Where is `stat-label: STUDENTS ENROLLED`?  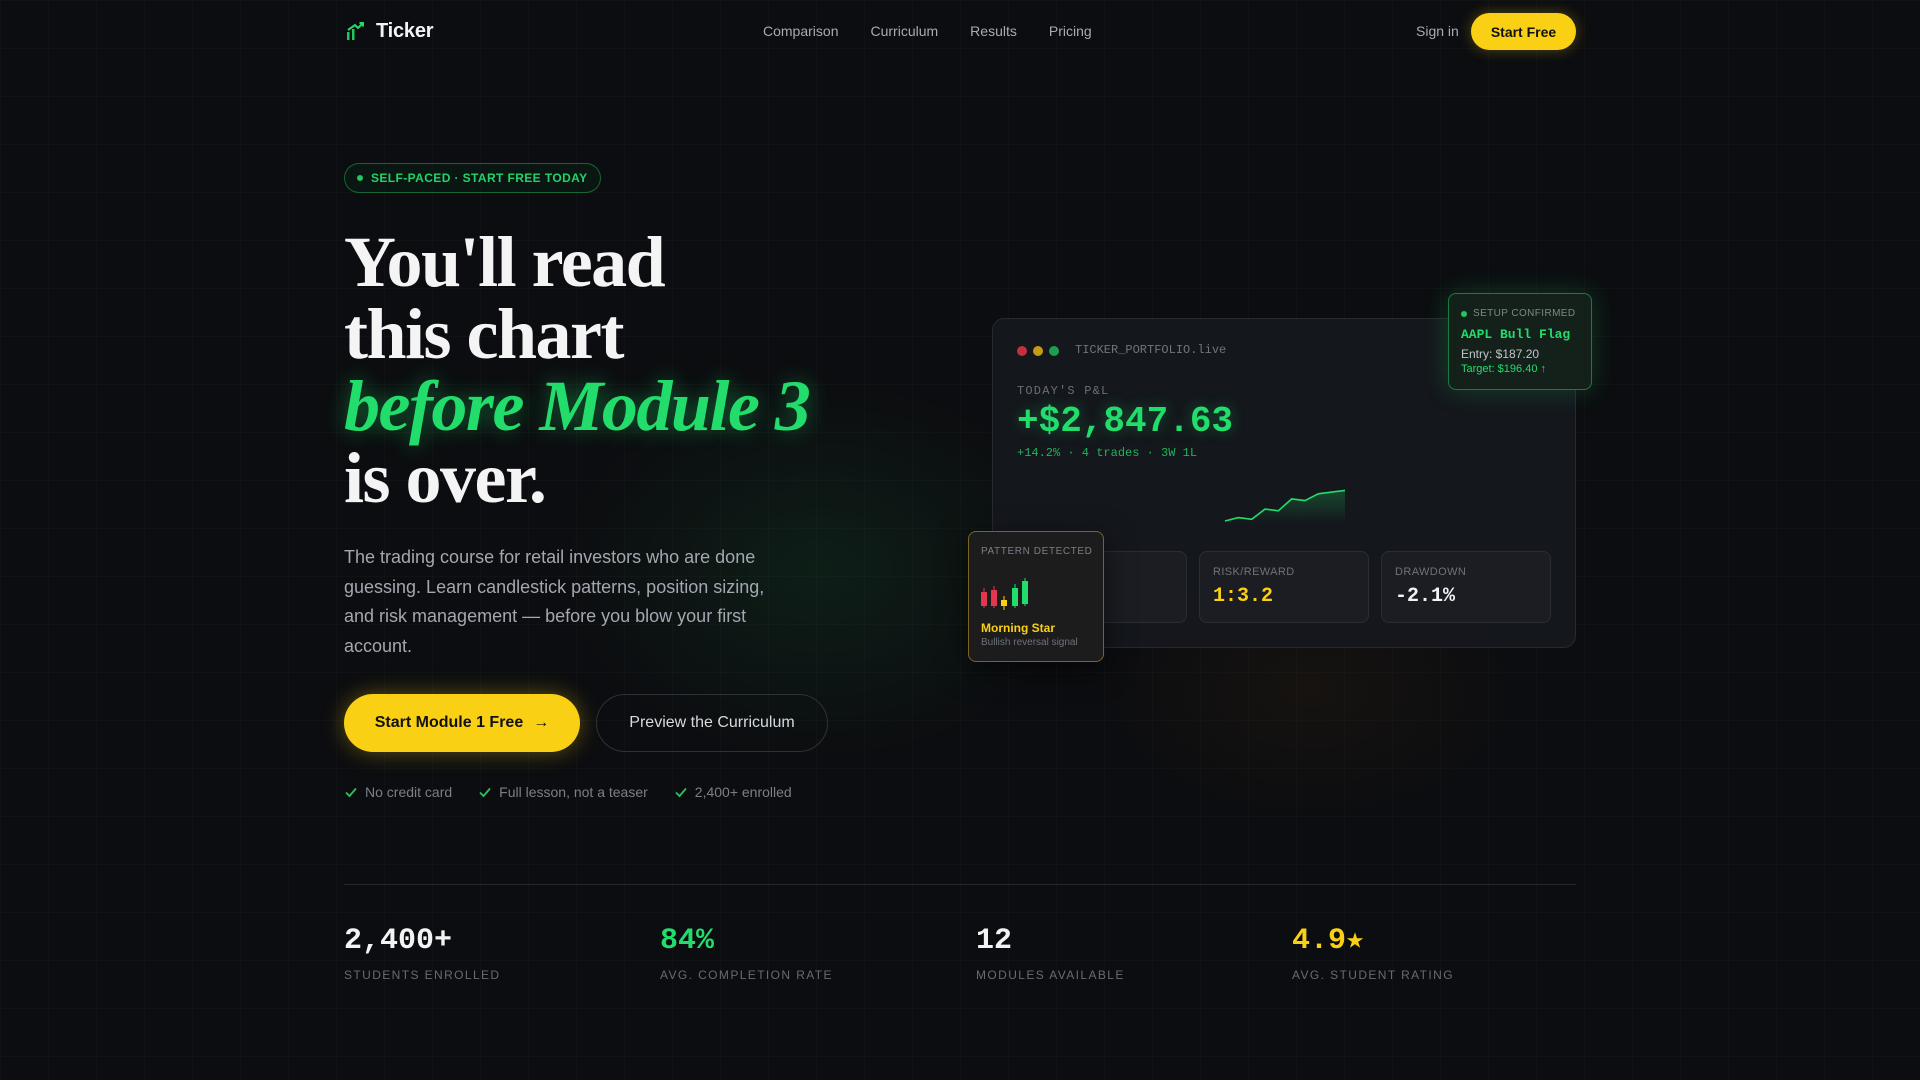
stat-label: STUDENTS ENROLLED is located at coordinates (422, 975).